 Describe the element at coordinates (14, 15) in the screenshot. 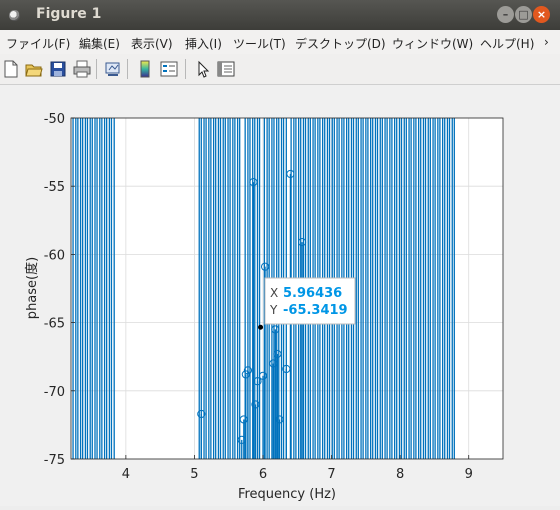

I see `app-icon` at that location.